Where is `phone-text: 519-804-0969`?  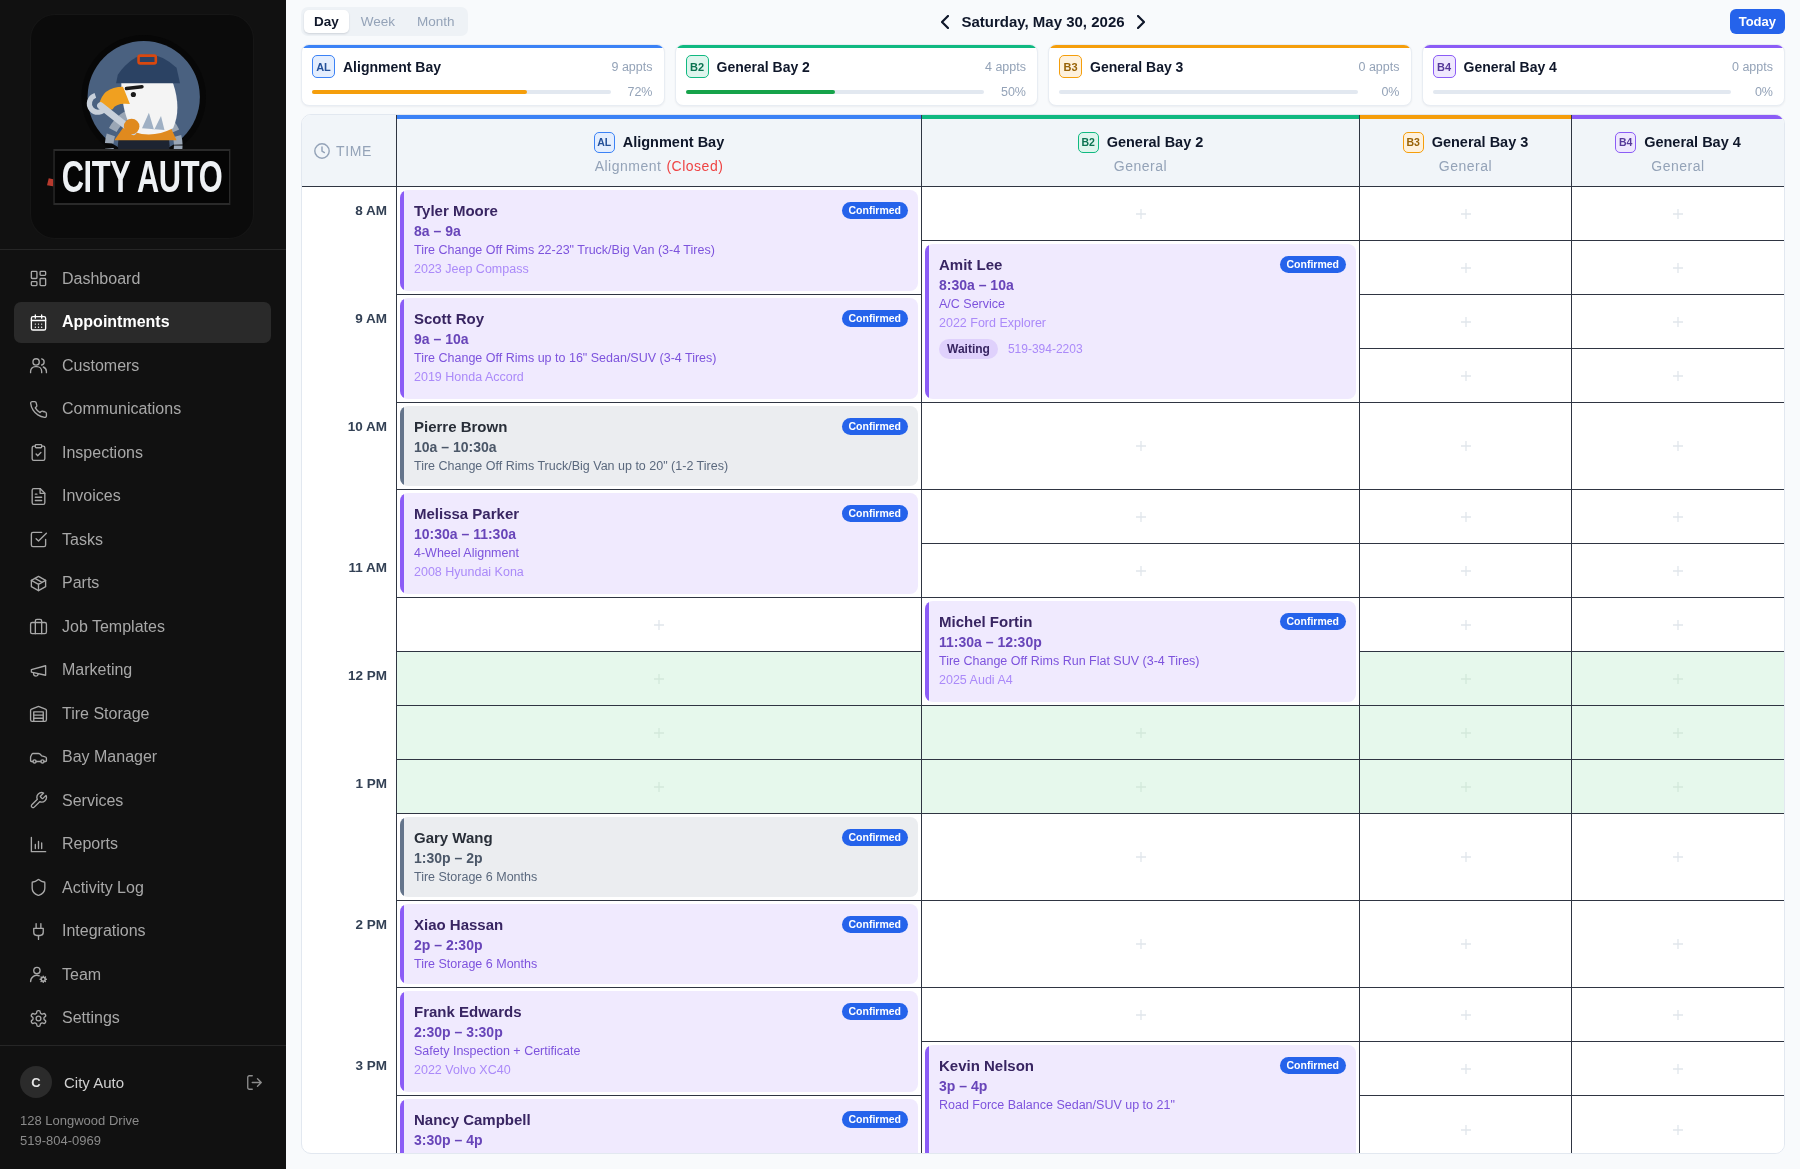 phone-text: 519-804-0969 is located at coordinates (61, 1141).